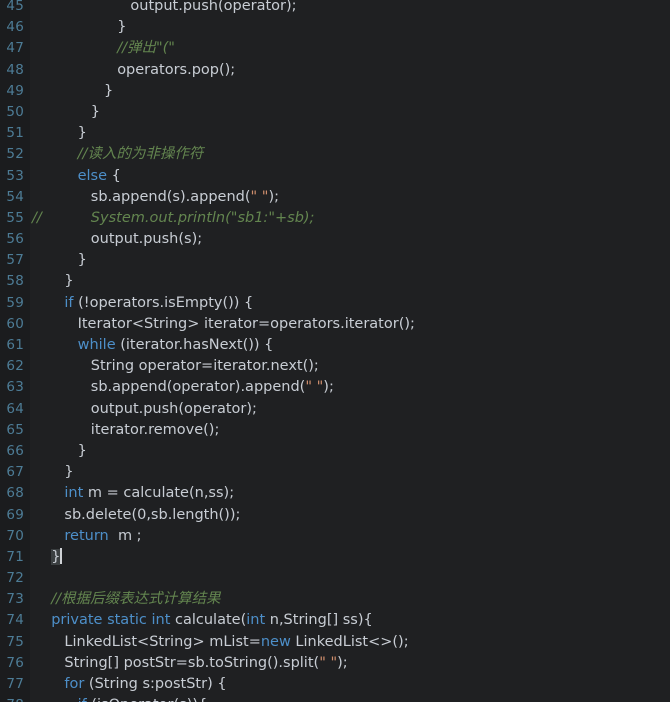 The height and width of the screenshot is (702, 670). Describe the element at coordinates (15, 684) in the screenshot. I see `line-number: 77` at that location.